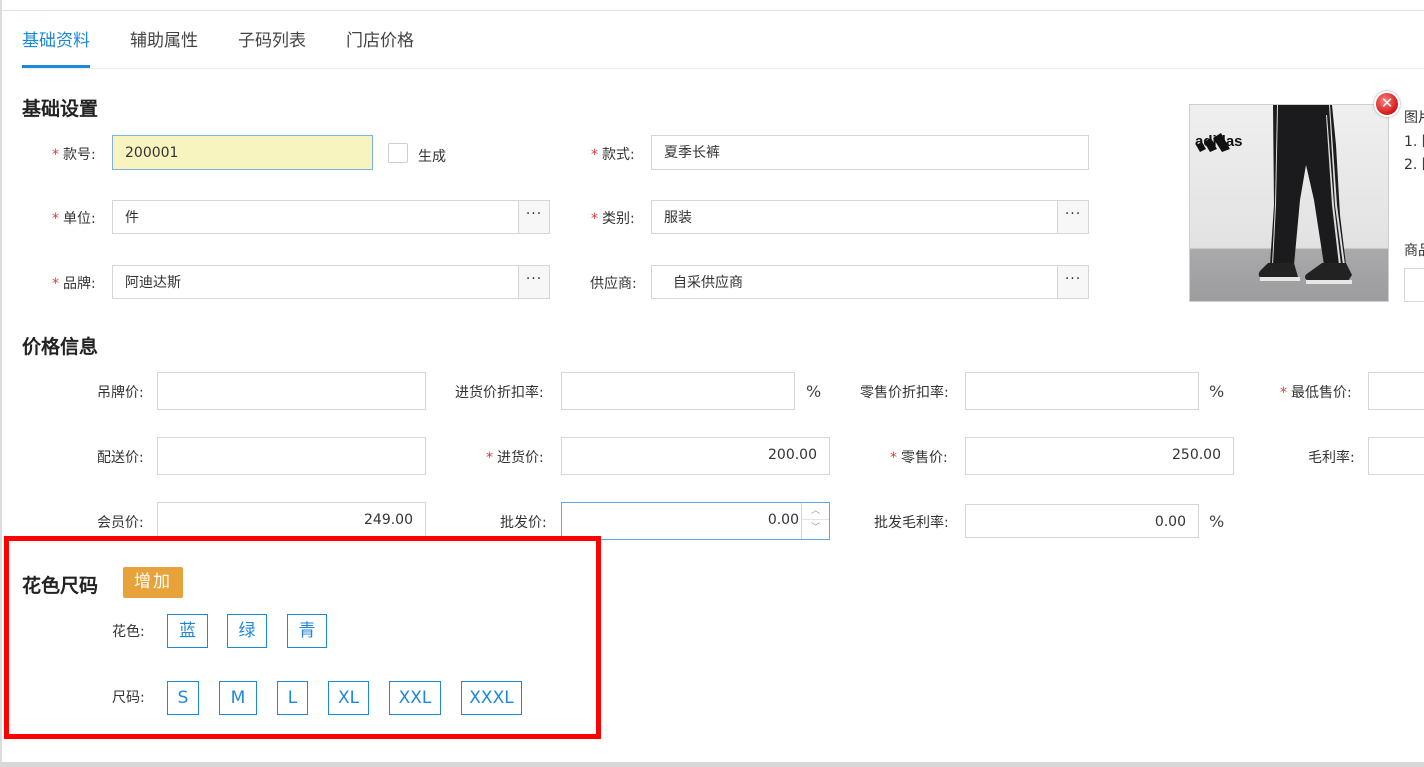  What do you see at coordinates (499, 393) in the screenshot?
I see `purchase-discount-label: 进货价折扣率:` at bounding box center [499, 393].